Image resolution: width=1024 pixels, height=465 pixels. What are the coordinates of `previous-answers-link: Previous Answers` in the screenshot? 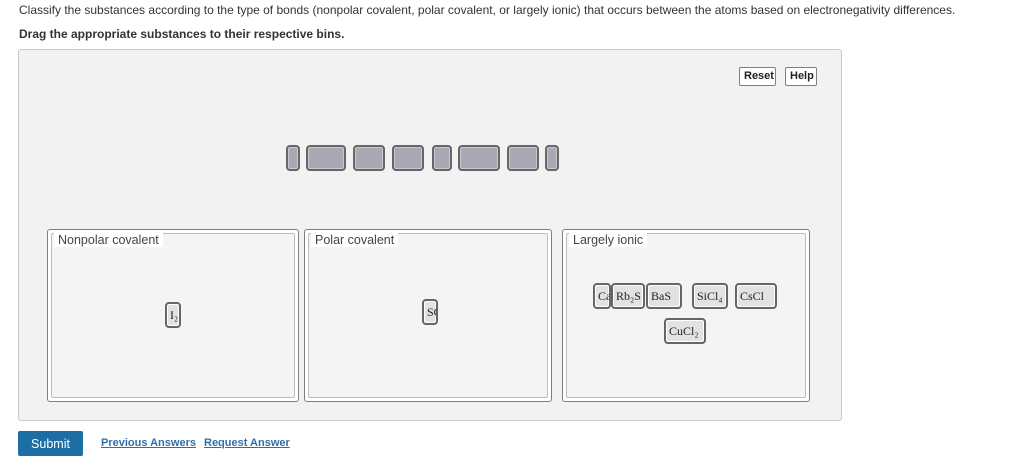 It's located at (148, 443).